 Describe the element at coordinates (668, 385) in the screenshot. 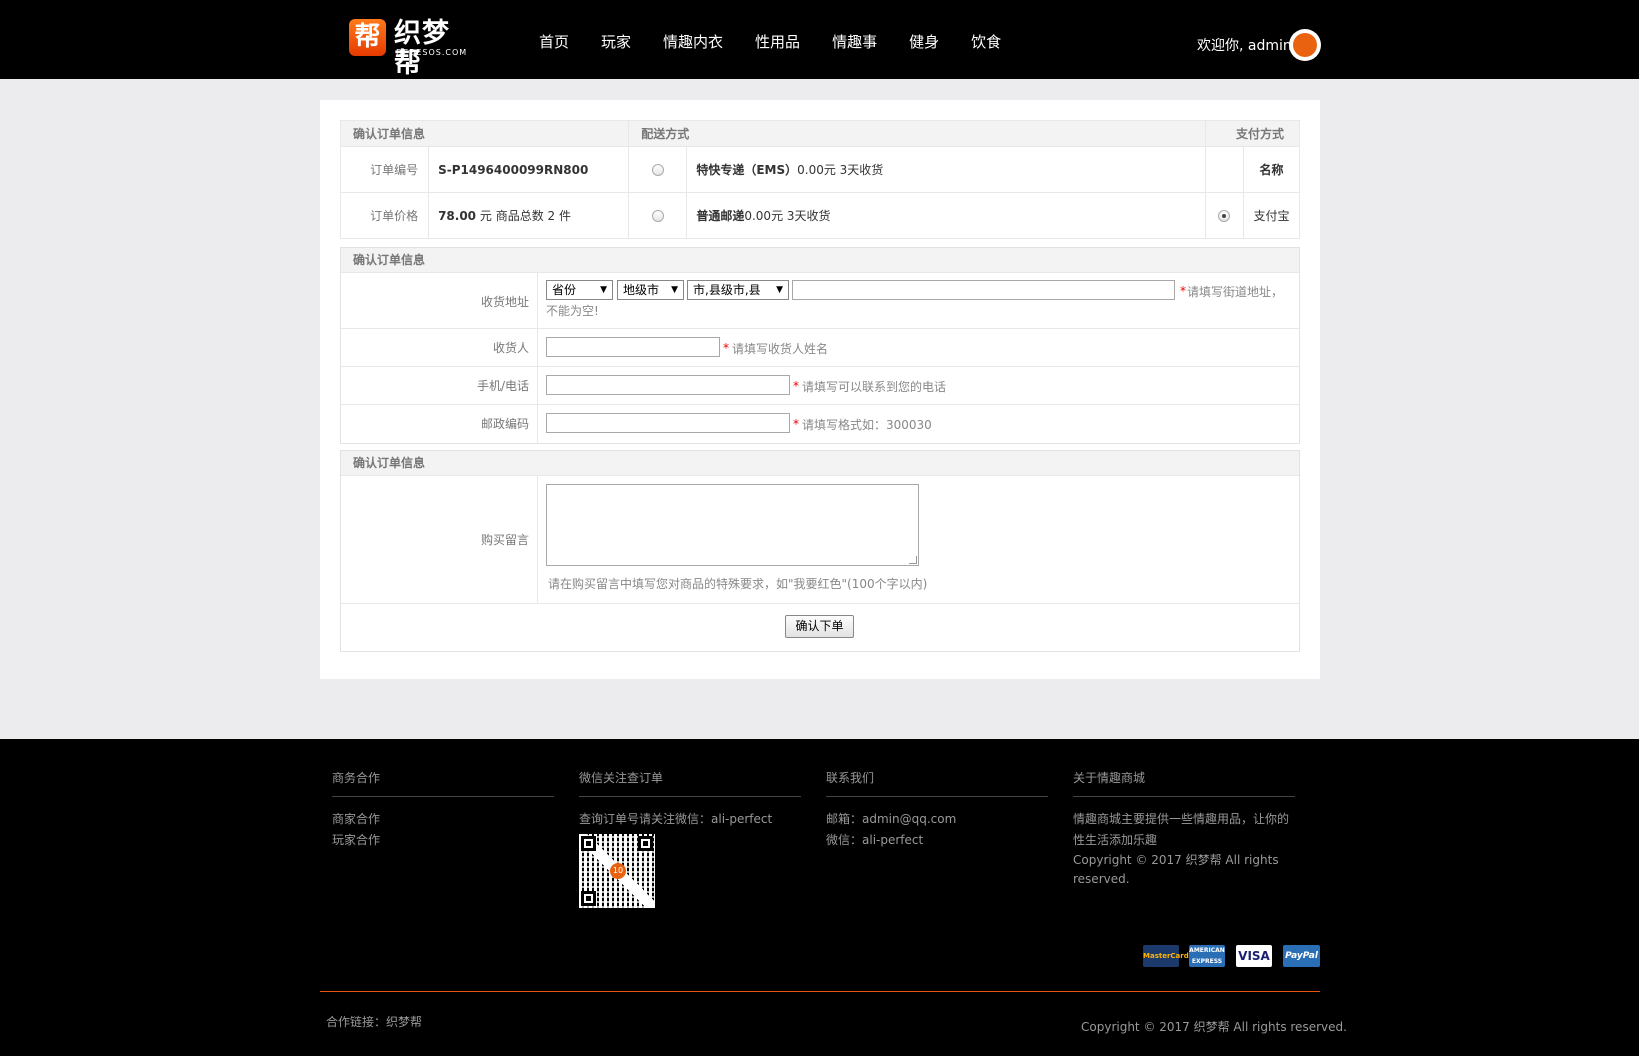

I see `phone-input` at that location.